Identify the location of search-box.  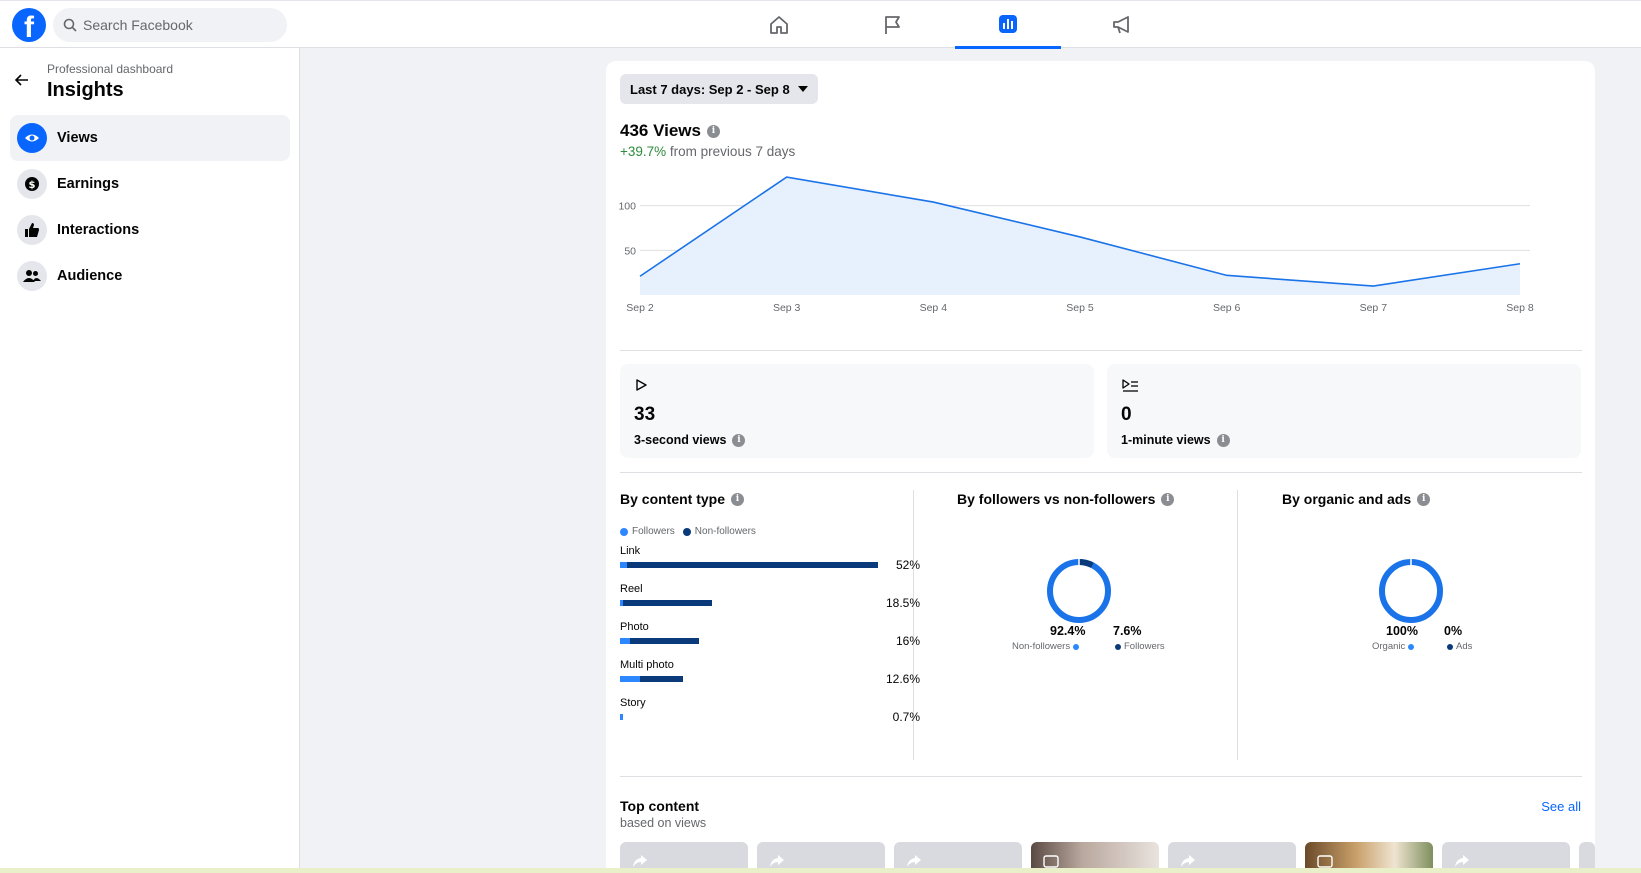
(170, 25).